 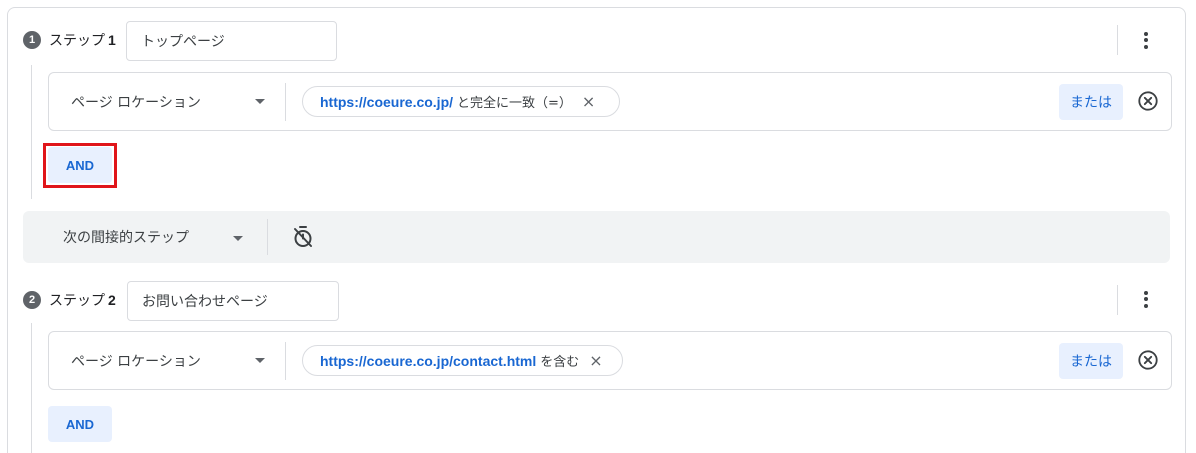 What do you see at coordinates (1146, 40) in the screenshot?
I see `step-1-more-vert-icon` at bounding box center [1146, 40].